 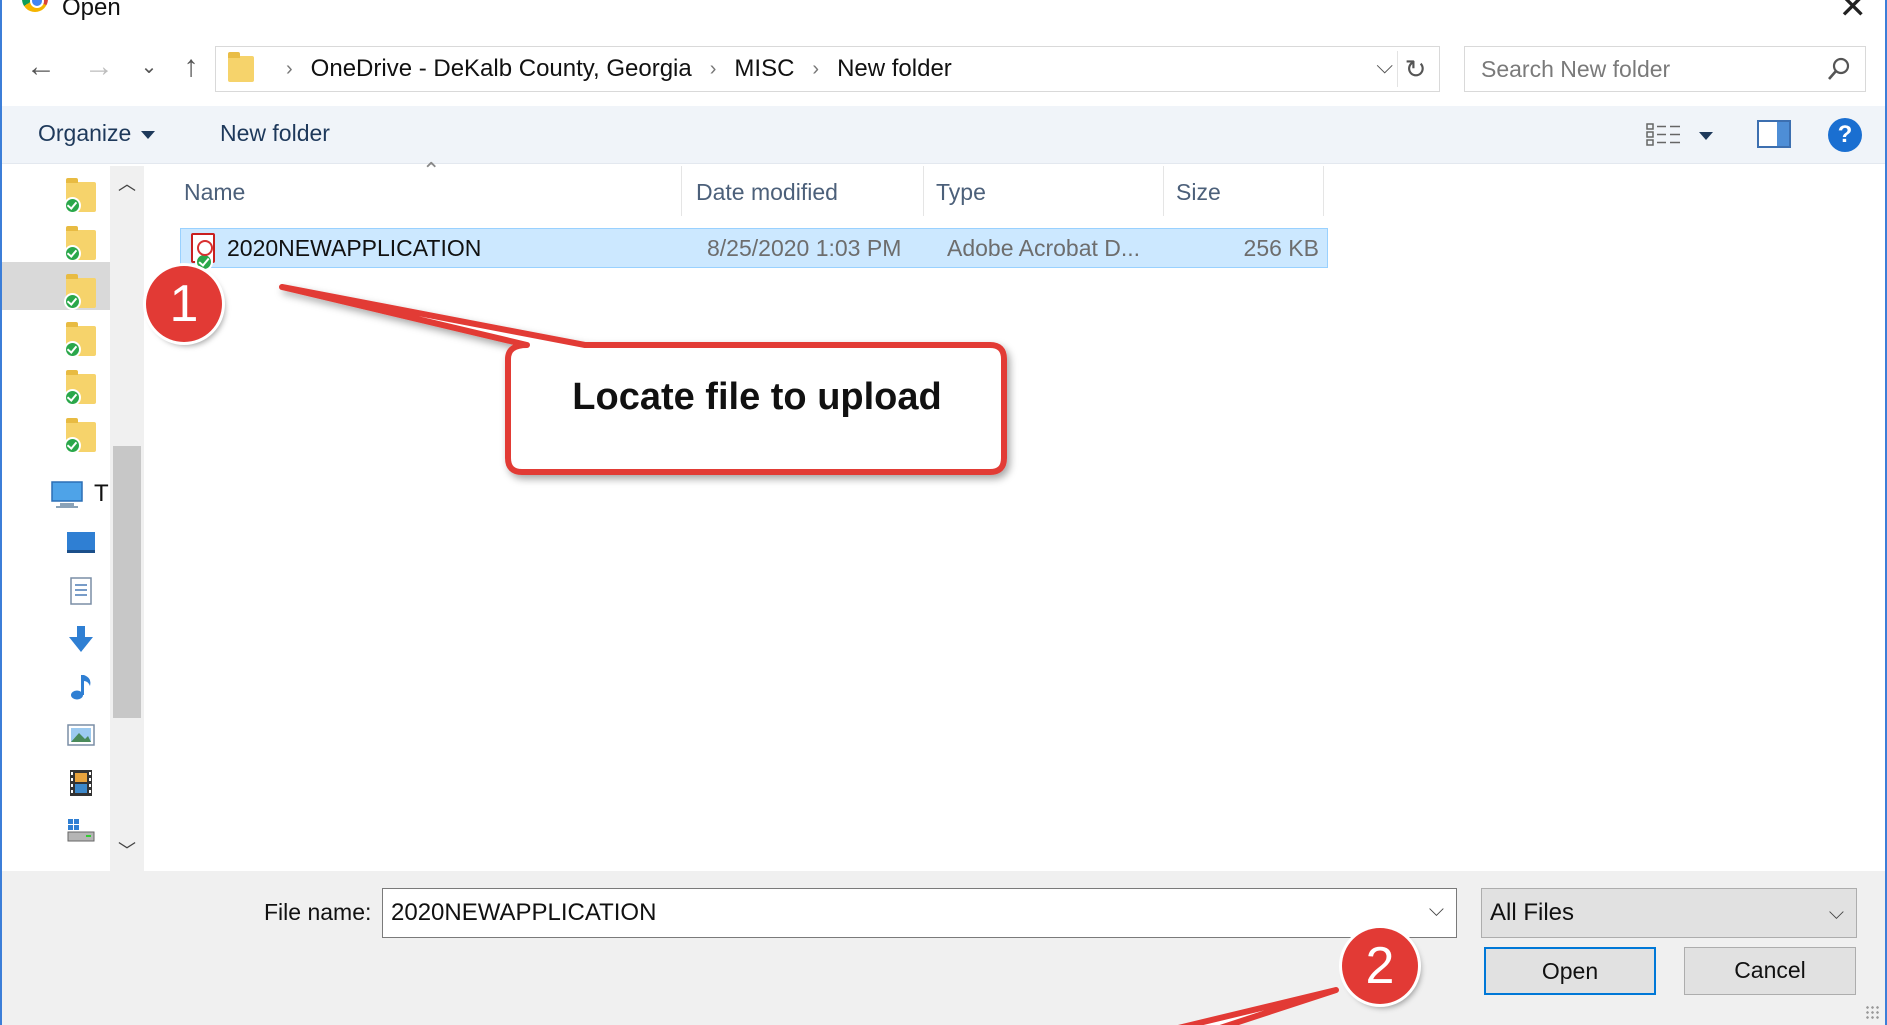 What do you see at coordinates (804, 248) in the screenshot?
I see `file-date-modified: 8/25/2020 1:03 PM` at bounding box center [804, 248].